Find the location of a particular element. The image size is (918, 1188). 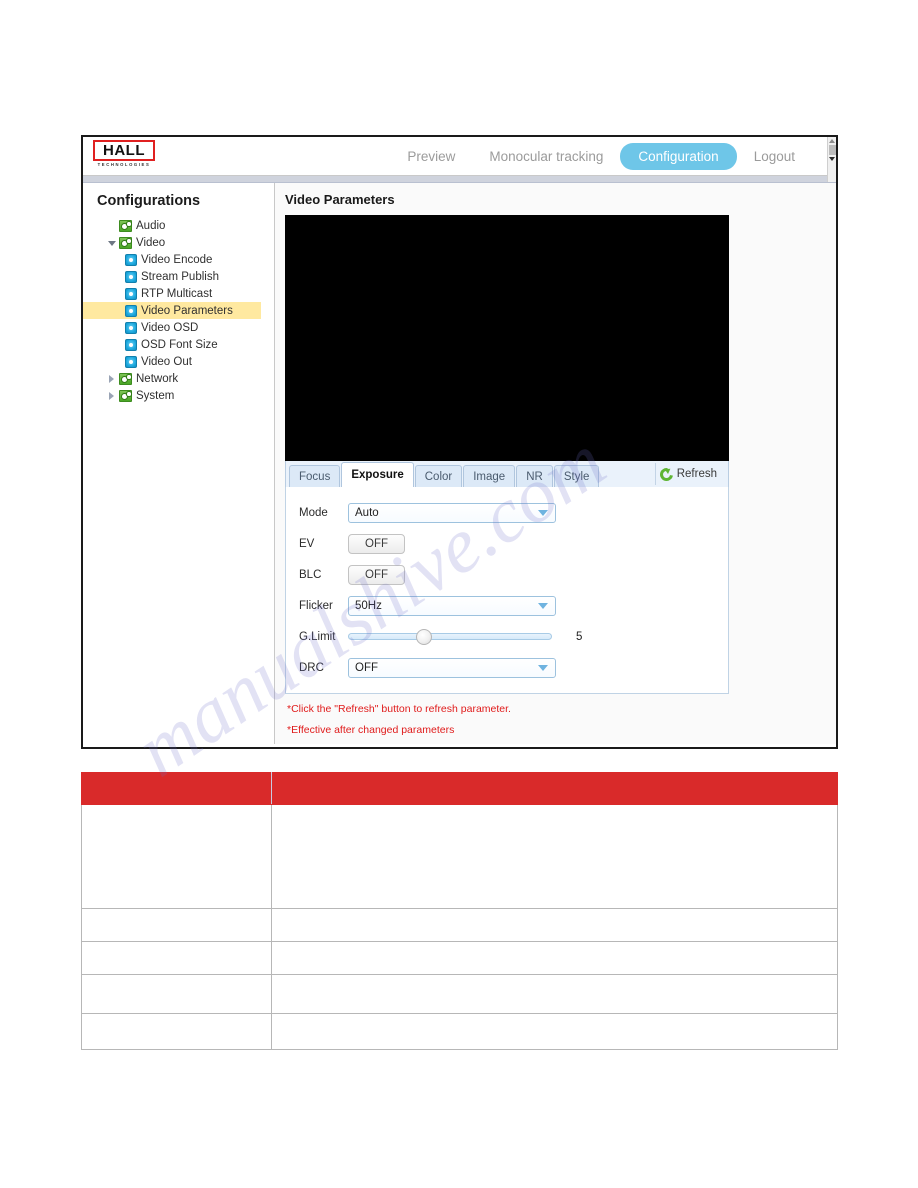

tab-color: Color is located at coordinates (438, 476).